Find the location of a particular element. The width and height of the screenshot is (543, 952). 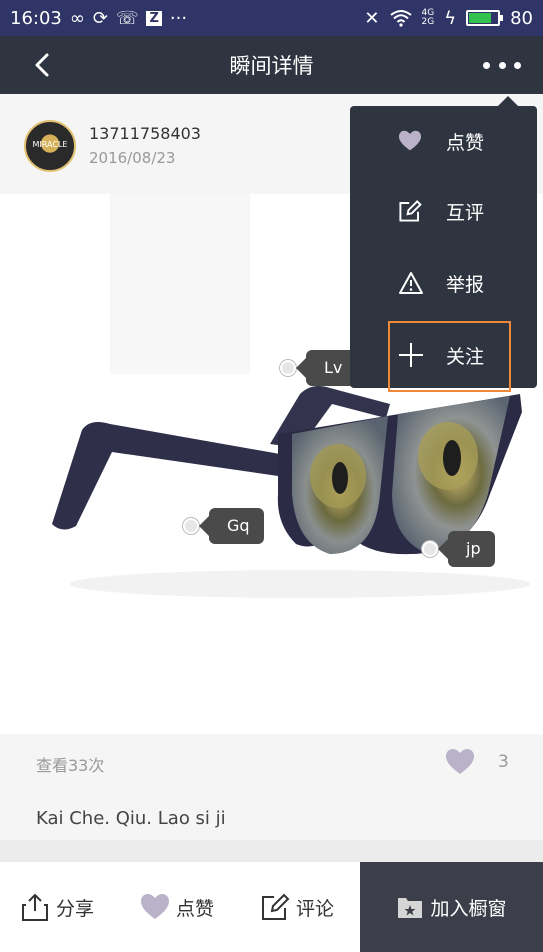

folder-star-icon is located at coordinates (410, 908).